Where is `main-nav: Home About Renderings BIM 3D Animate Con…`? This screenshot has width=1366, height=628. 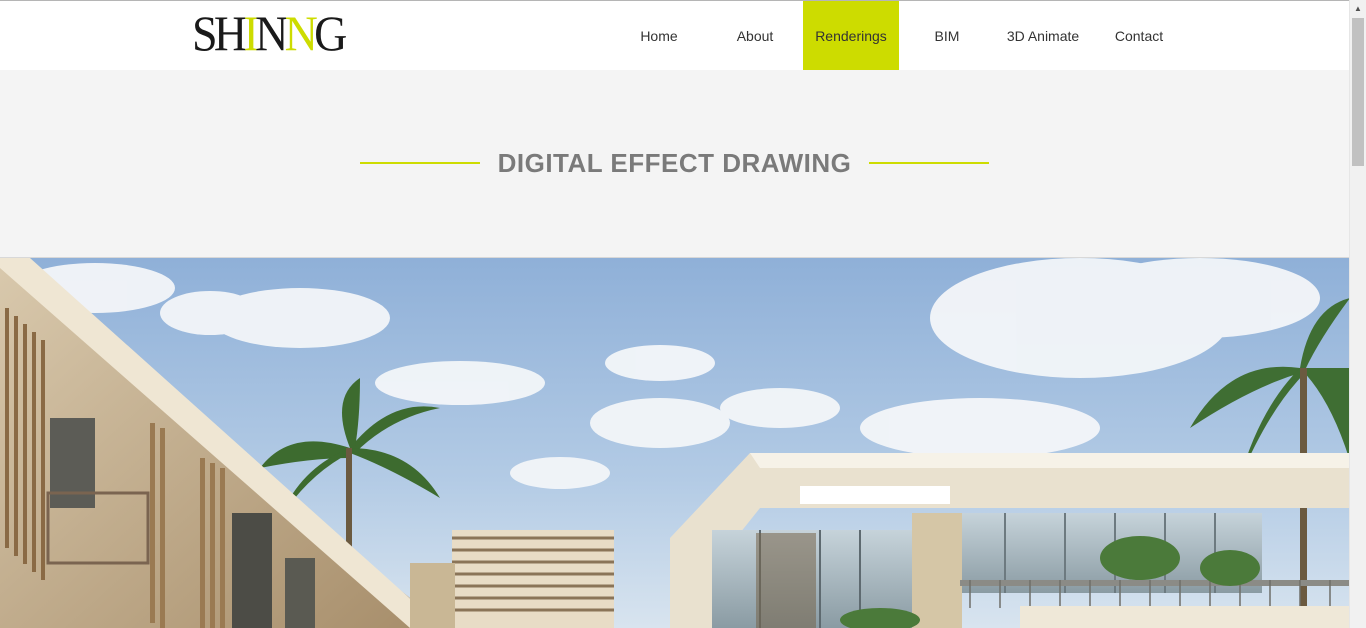
main-nav: Home About Renderings BIM 3D Animate Con… is located at coordinates (899, 35).